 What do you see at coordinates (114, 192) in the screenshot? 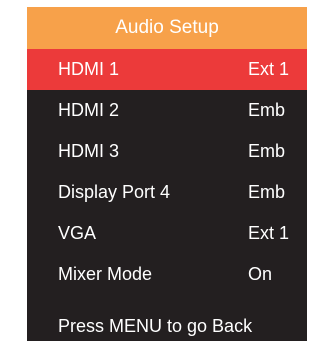
I see `menu-item-label: Display Port 4` at bounding box center [114, 192].